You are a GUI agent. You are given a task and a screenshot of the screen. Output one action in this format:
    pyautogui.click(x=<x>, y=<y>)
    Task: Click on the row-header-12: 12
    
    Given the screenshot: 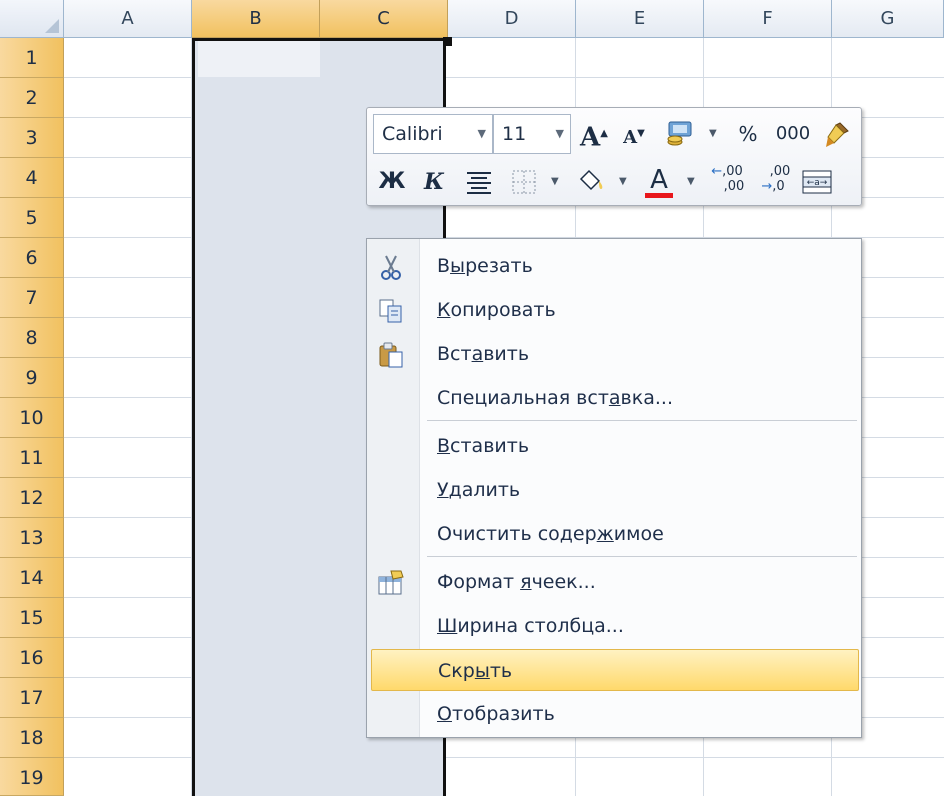 What is the action you would take?
    pyautogui.click(x=32, y=498)
    